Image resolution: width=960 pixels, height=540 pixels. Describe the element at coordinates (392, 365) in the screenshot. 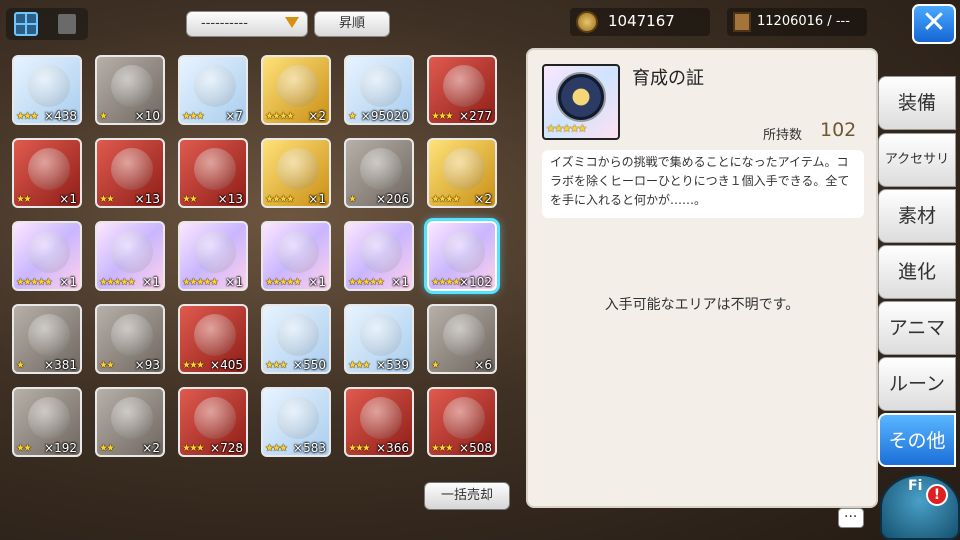

I see `item-quantity: ×539` at that location.